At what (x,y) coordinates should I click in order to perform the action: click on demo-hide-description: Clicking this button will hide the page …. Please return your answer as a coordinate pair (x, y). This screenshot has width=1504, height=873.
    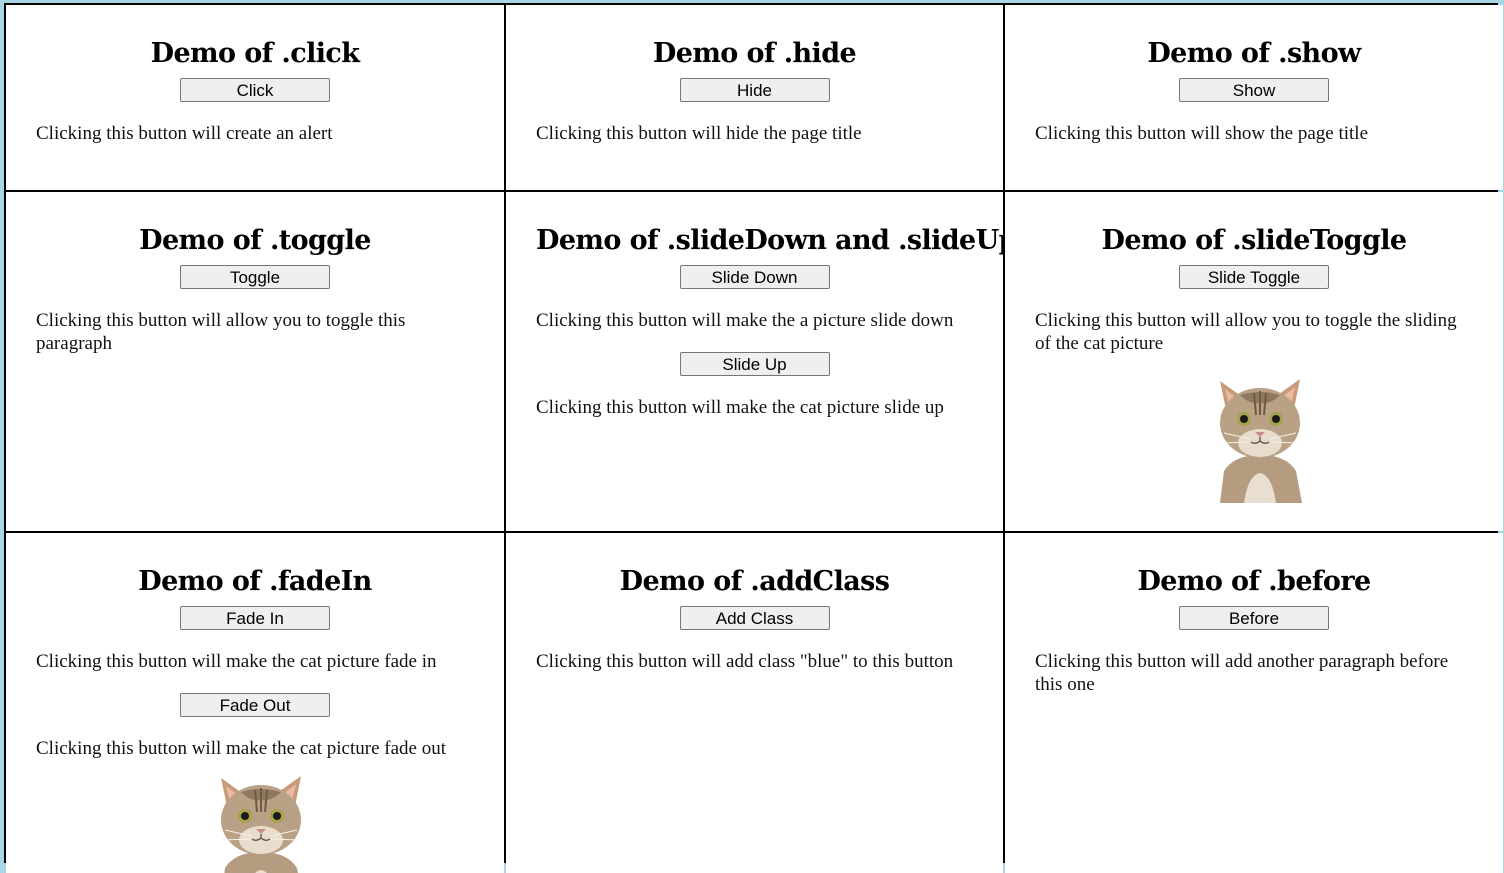
    Looking at the image, I should click on (699, 133).